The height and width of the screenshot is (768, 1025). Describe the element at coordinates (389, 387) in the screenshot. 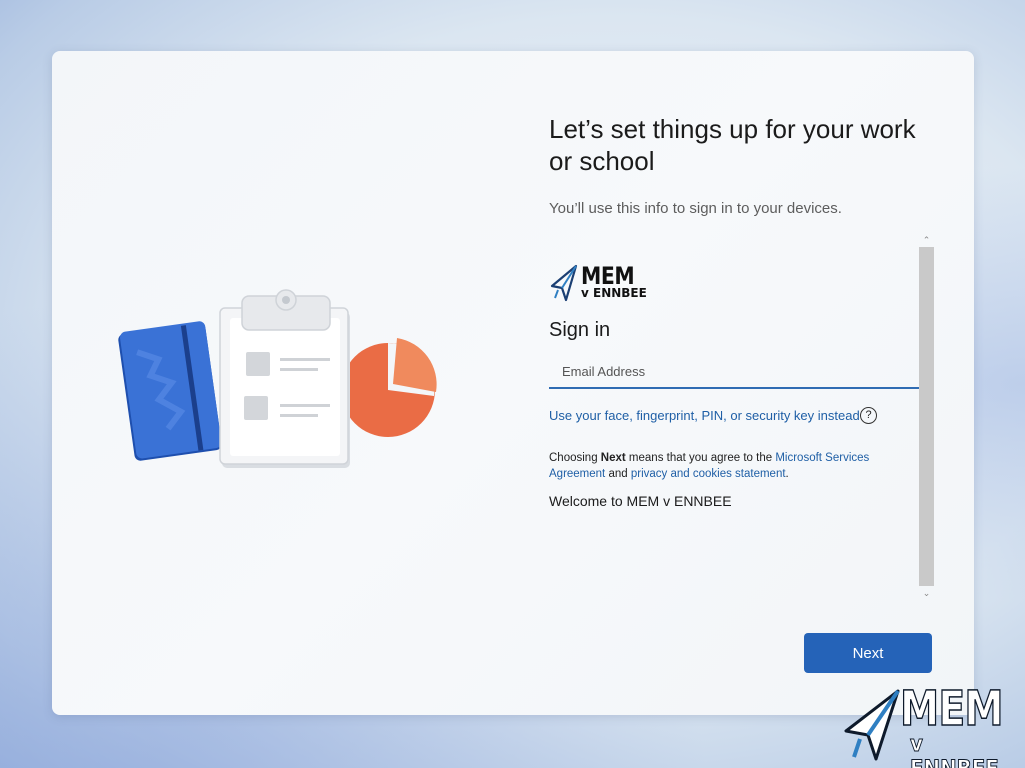

I see `pie-chart-icon` at that location.